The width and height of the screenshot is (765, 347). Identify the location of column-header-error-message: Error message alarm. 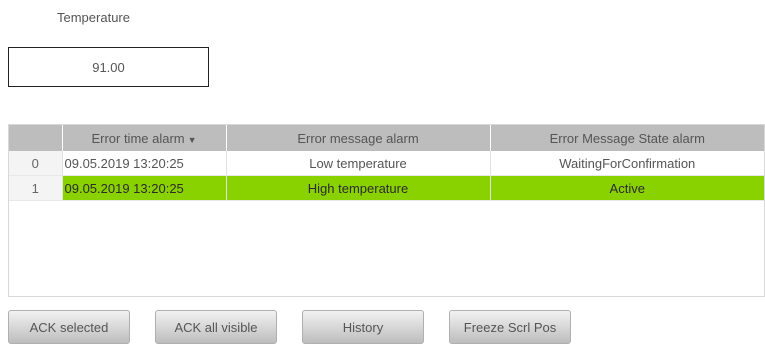
(358, 138).